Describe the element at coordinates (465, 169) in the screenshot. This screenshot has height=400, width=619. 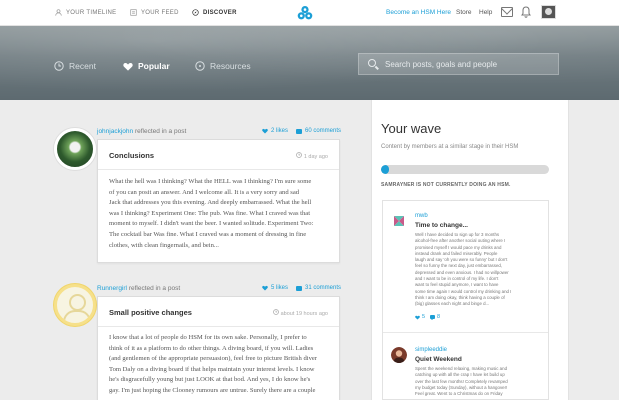
I see `wave-progress-bar` at that location.